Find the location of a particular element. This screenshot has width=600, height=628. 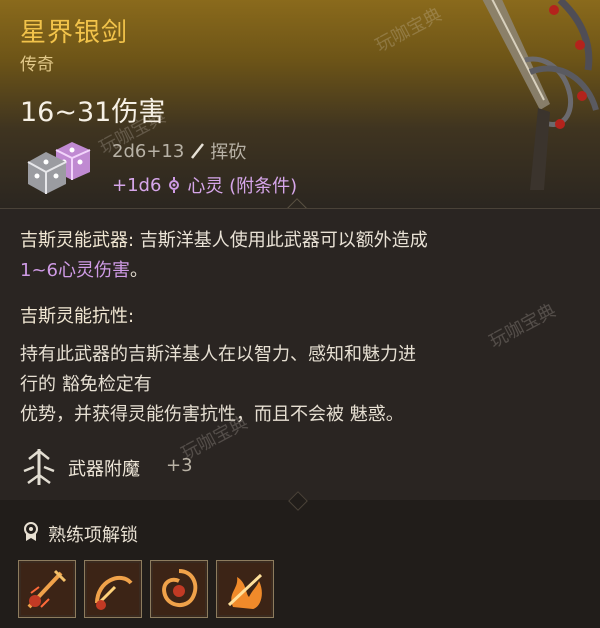

damage-type: 挥砍 is located at coordinates (228, 152).